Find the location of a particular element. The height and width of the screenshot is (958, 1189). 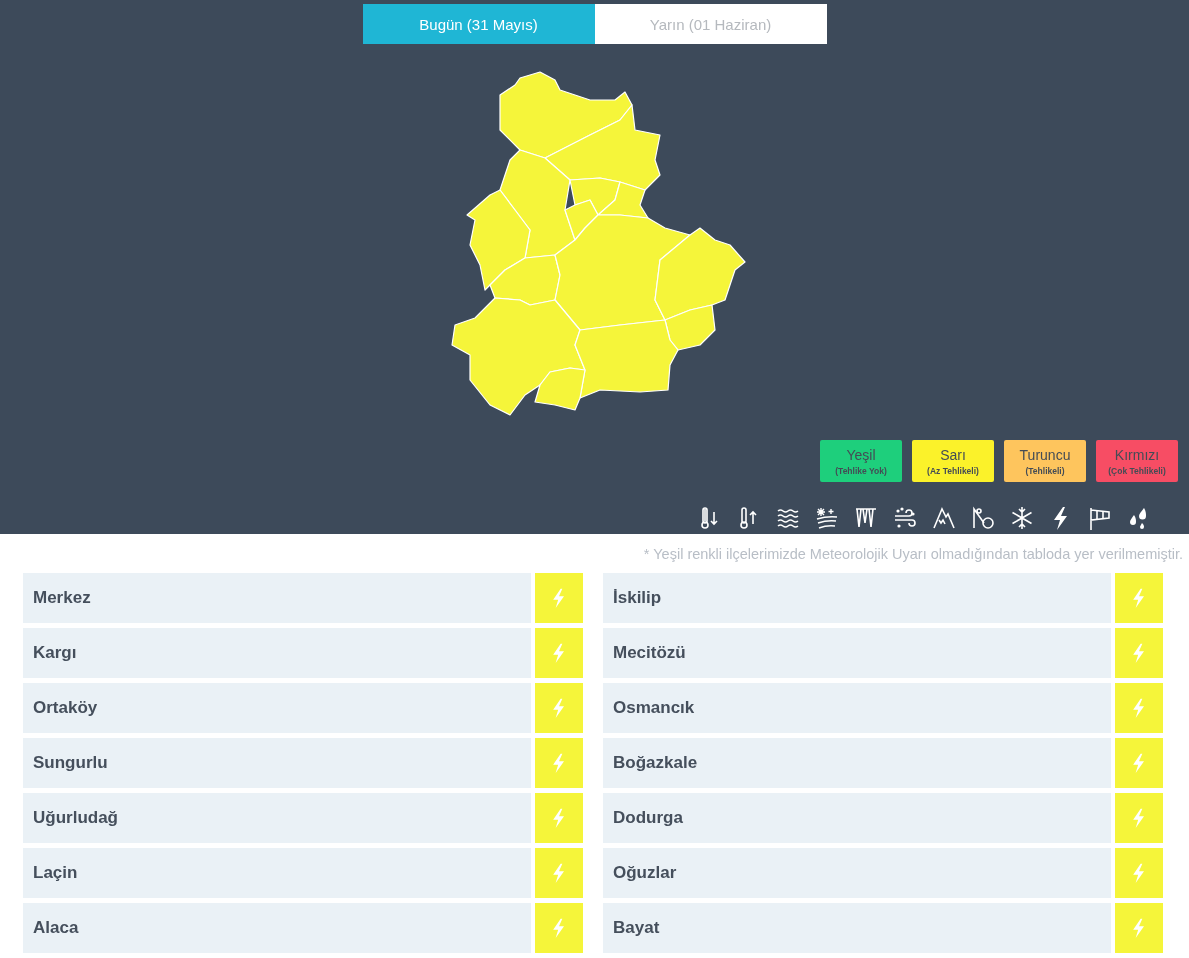

icicles-icon is located at coordinates (866, 518).